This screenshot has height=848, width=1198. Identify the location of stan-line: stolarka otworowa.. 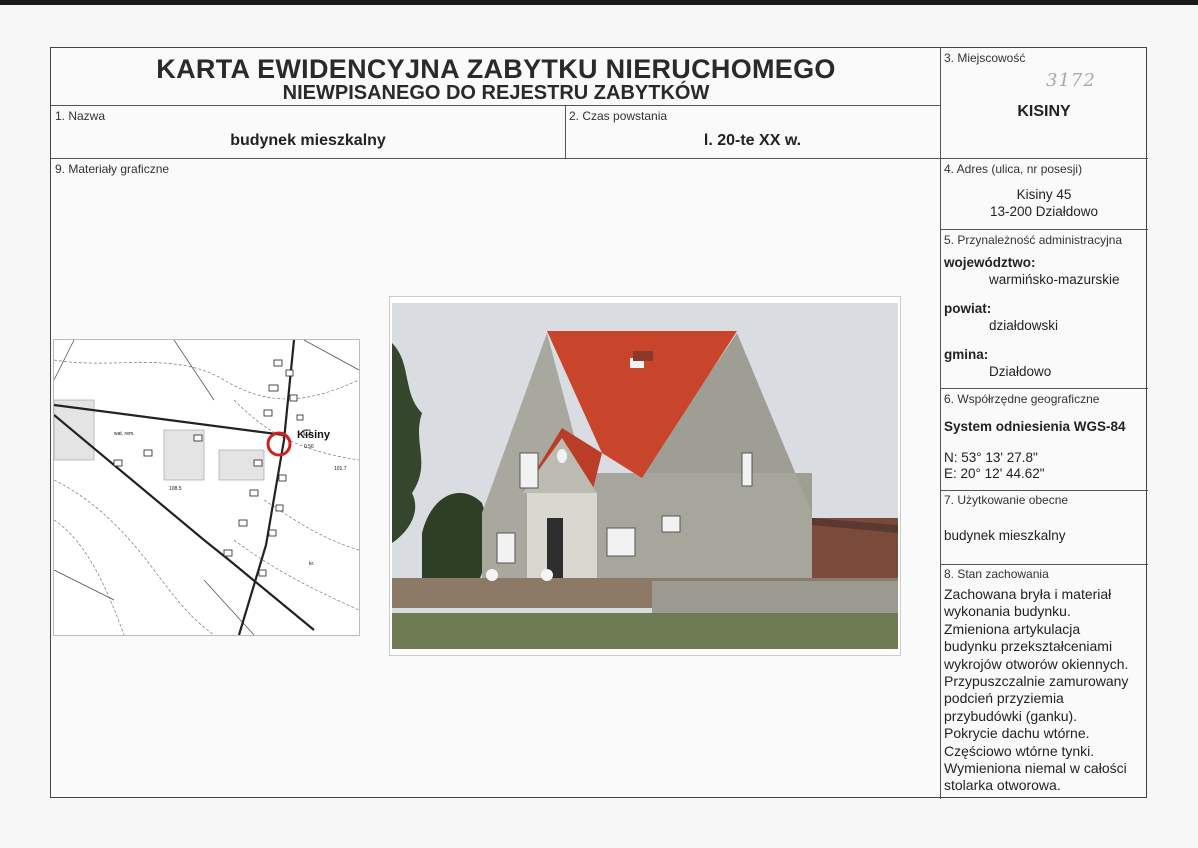
(1002, 785).